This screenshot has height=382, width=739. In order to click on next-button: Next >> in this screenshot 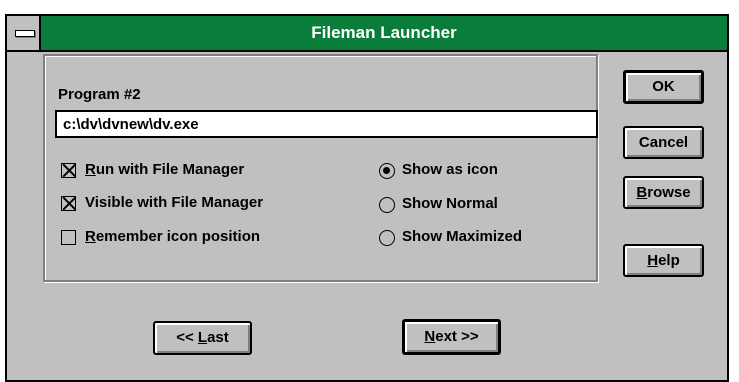, I will do `click(451, 337)`.